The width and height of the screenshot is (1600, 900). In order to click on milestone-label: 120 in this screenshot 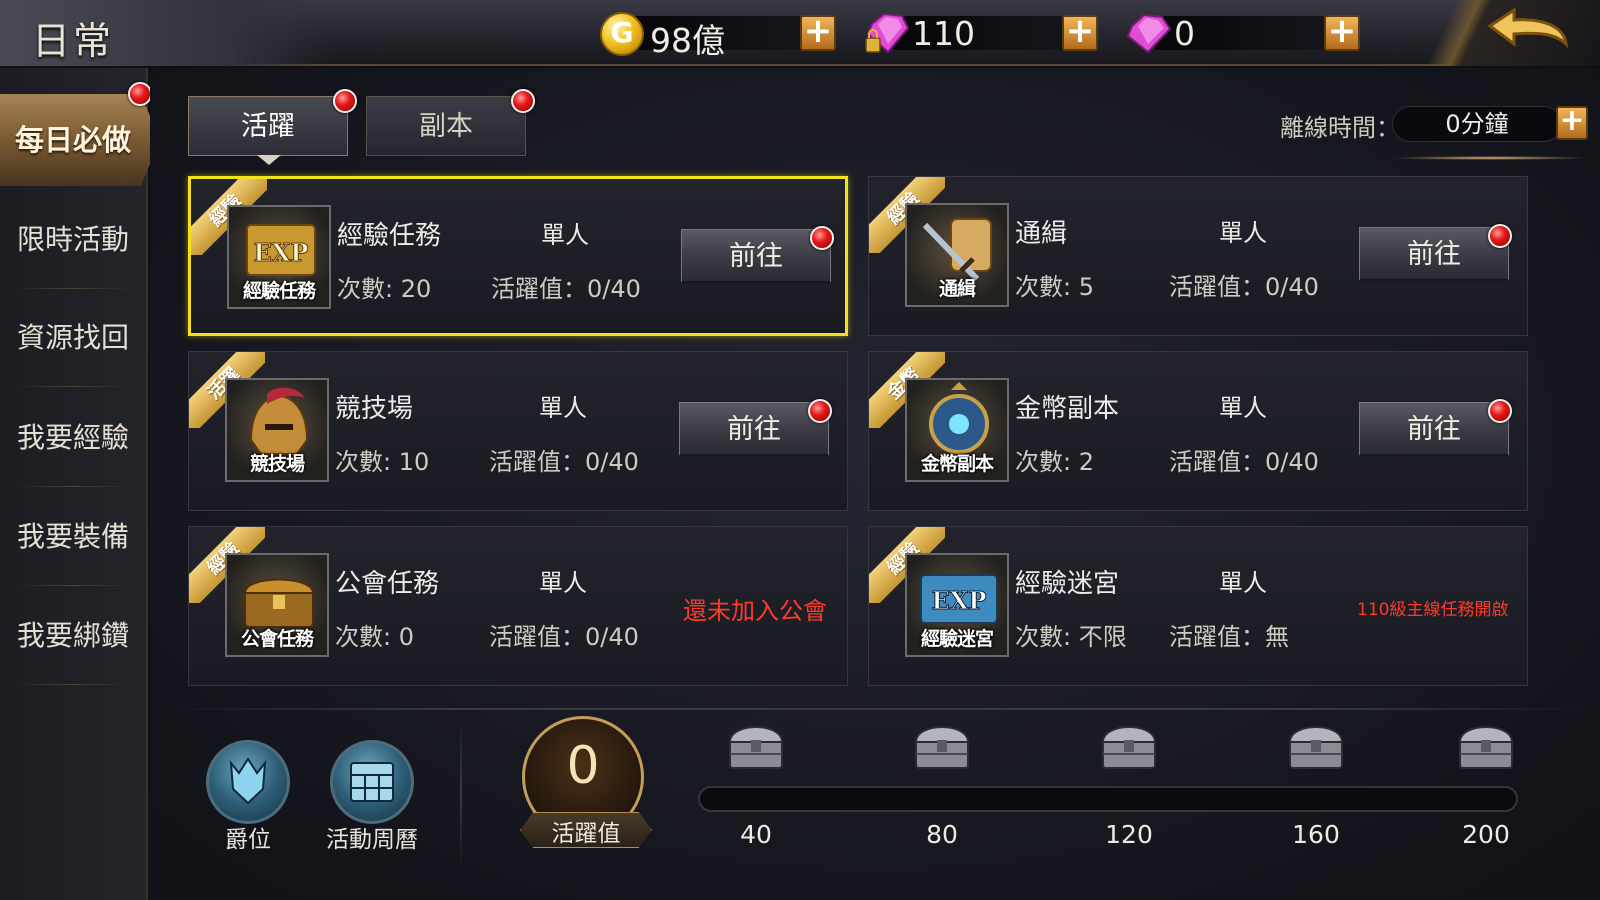, I will do `click(1129, 834)`.